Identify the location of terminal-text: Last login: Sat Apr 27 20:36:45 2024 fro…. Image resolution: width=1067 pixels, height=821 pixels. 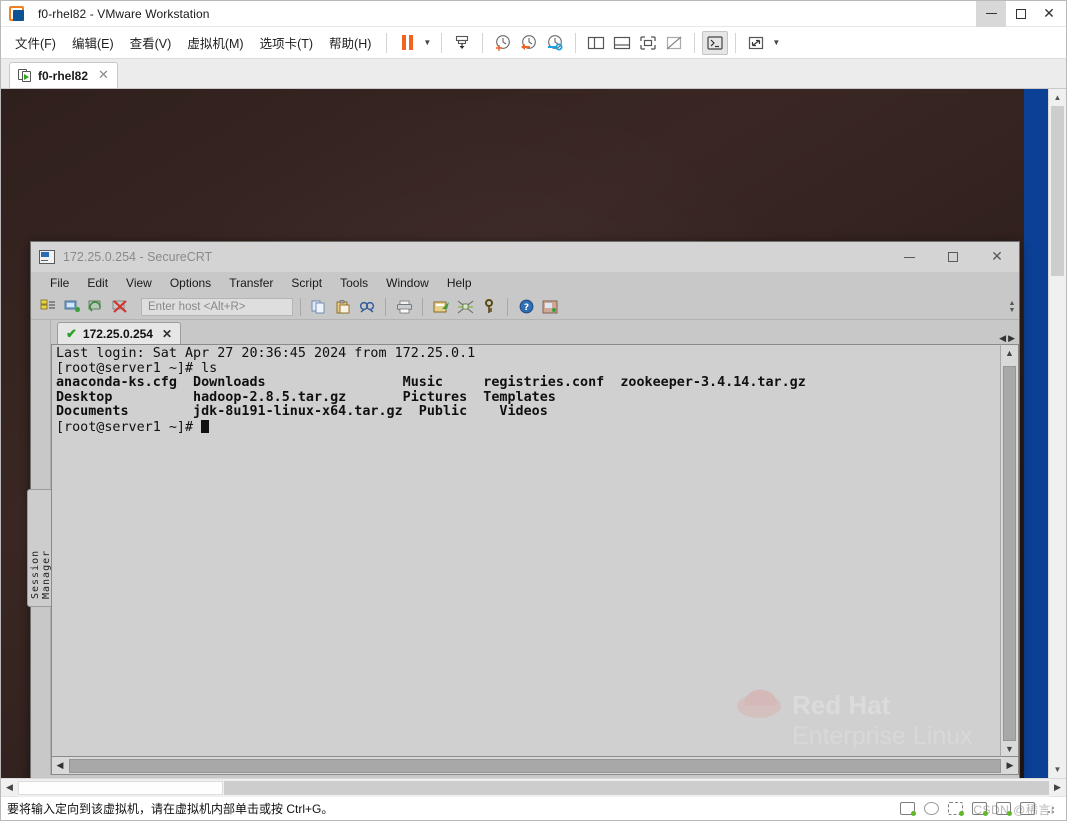
(528, 391).